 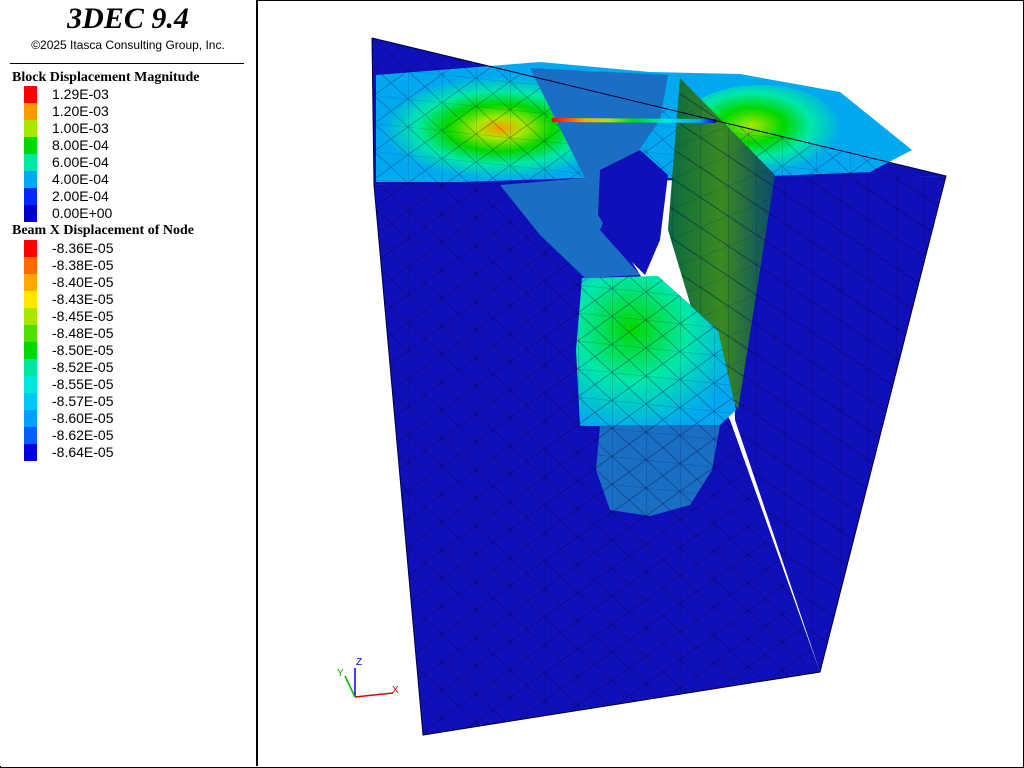 I want to click on beam-legend-label: -8.62E-05, so click(x=83, y=435).